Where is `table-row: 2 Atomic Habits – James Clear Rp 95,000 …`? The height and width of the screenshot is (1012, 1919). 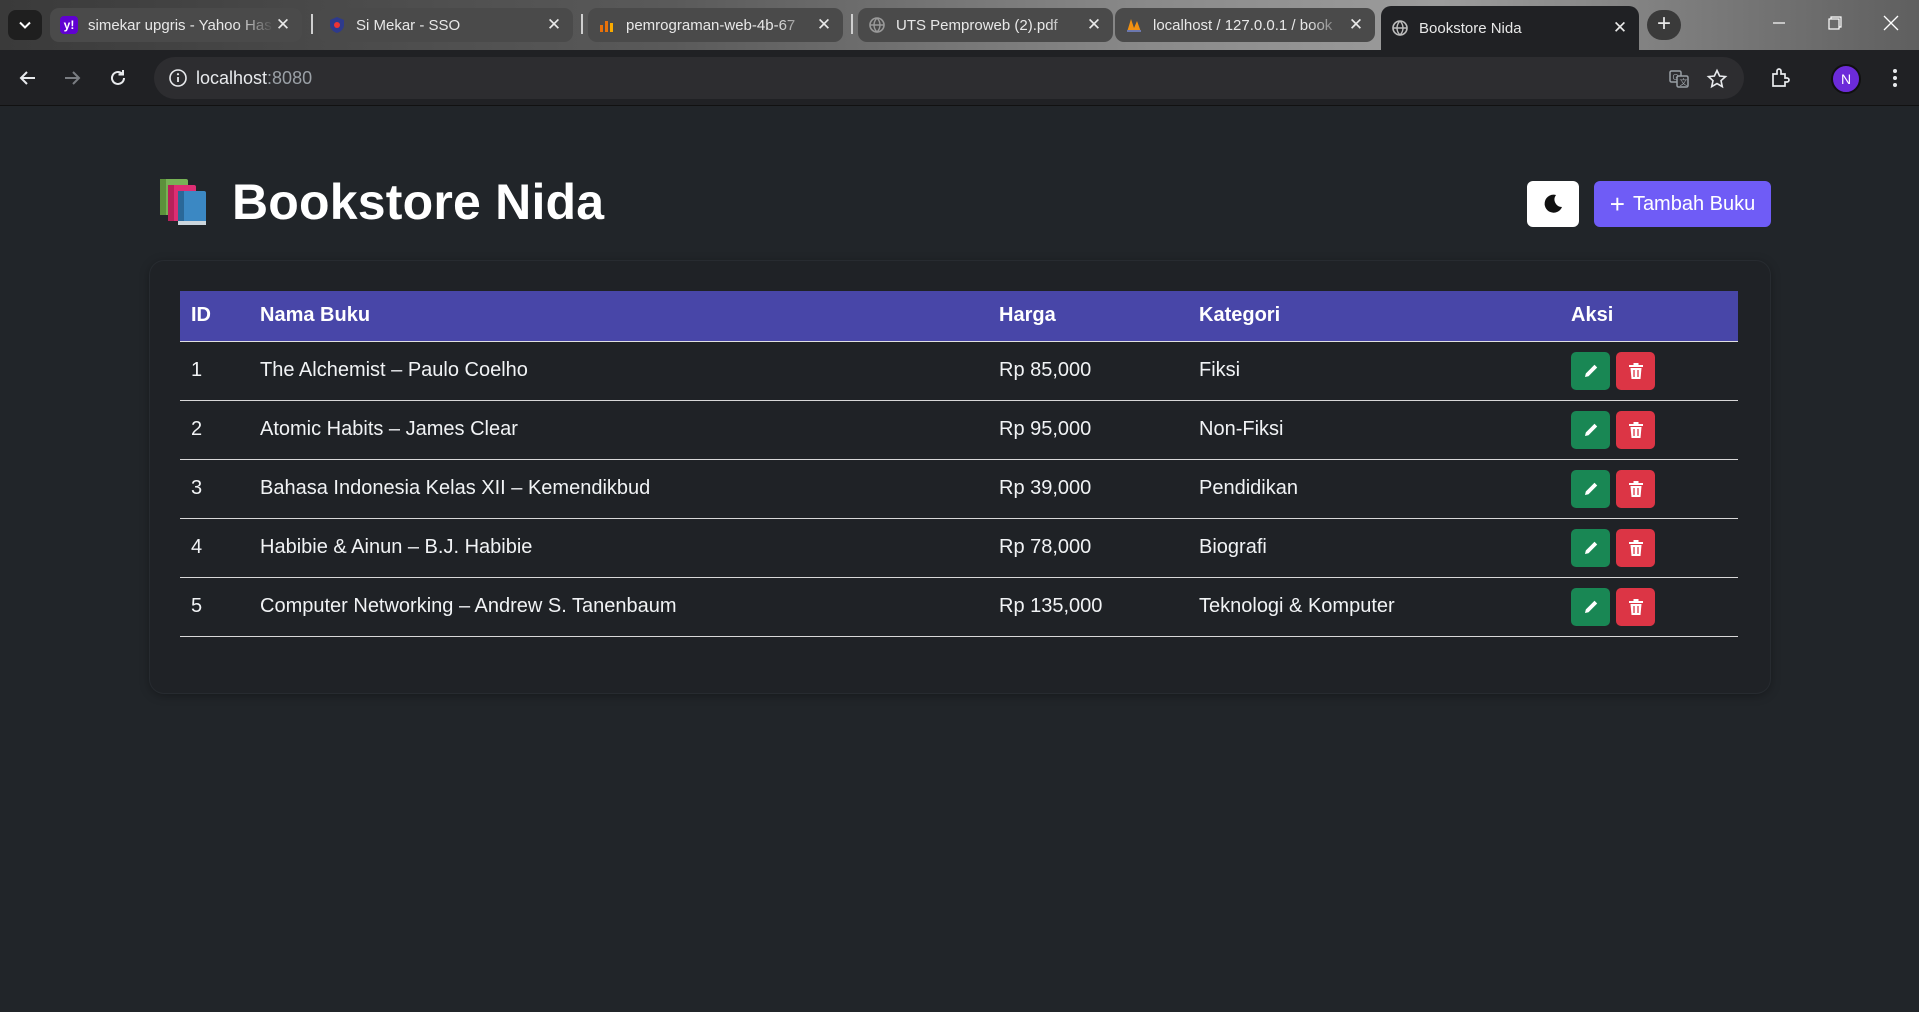
table-row: 2 Atomic Habits – James Clear Rp 95,000 … is located at coordinates (959, 429).